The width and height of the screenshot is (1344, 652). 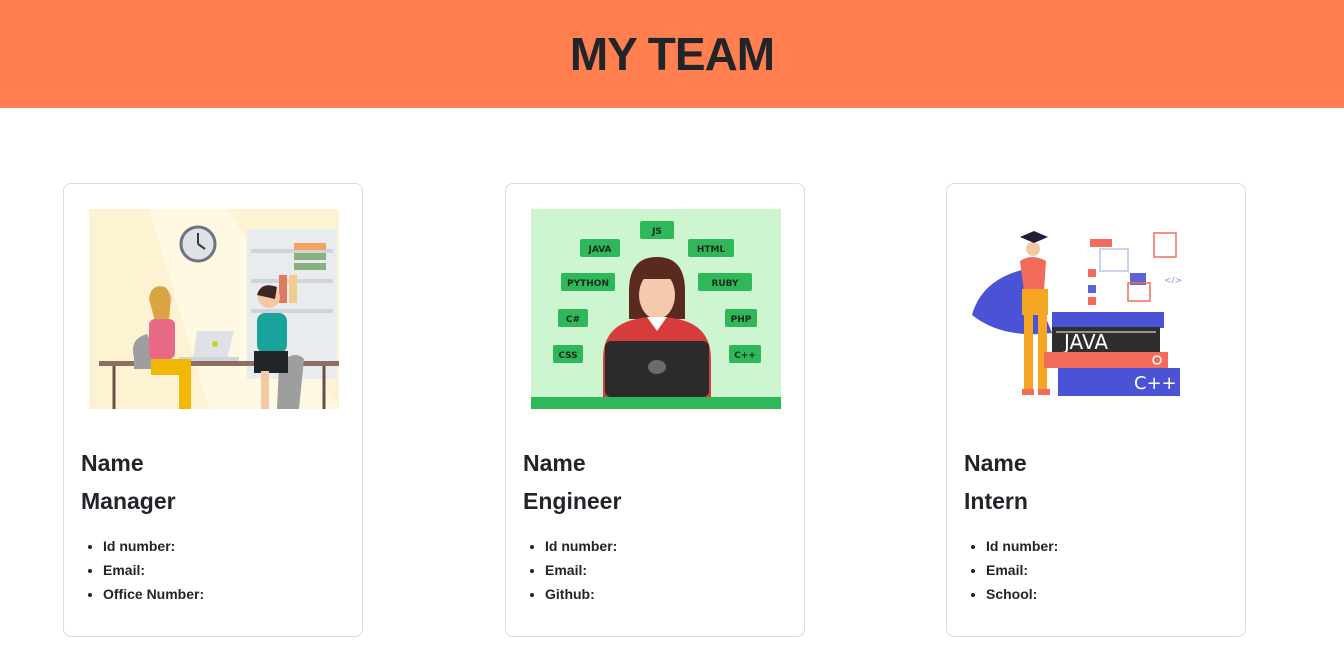 I want to click on intern-details-list: Id number: Email: School:, so click(x=1011, y=570).